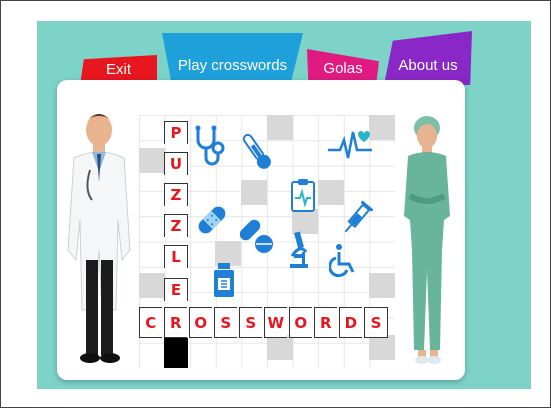  I want to click on vertical-letter: E, so click(176, 289).